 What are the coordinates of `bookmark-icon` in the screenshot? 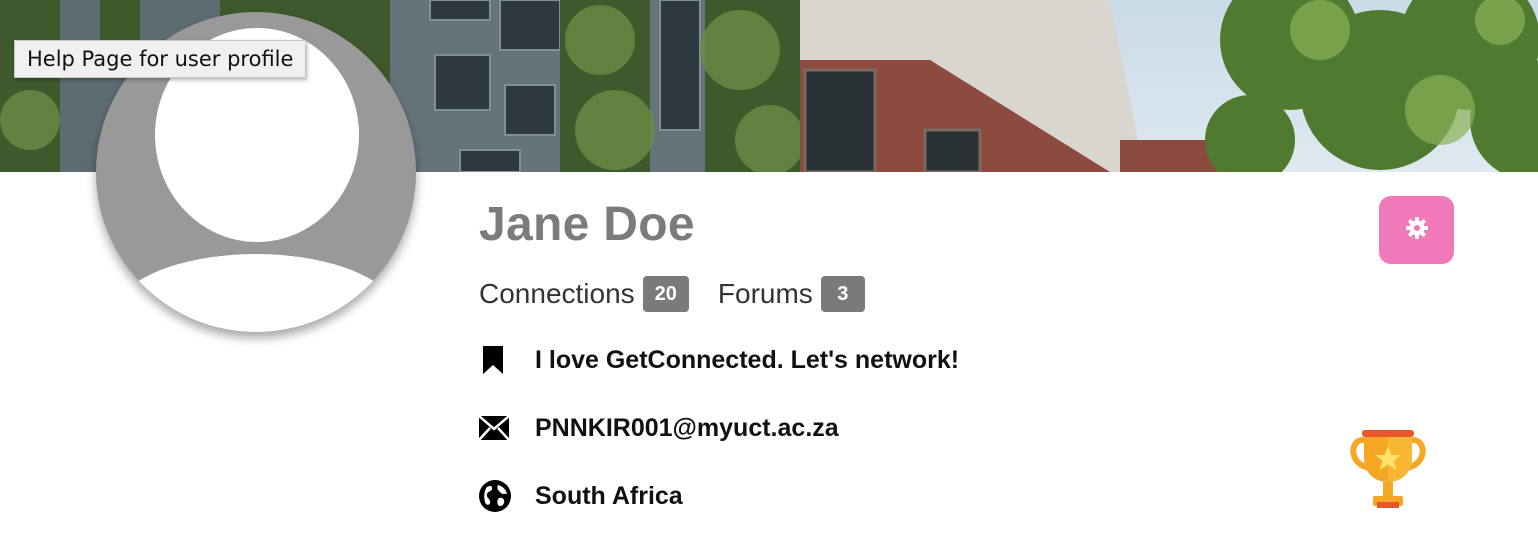 It's located at (495, 360).